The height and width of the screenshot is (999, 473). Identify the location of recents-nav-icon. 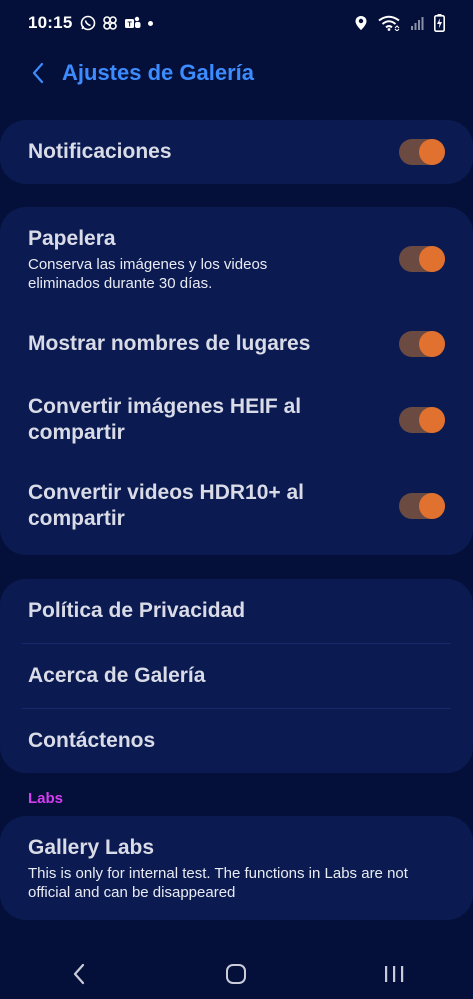
(394, 973).